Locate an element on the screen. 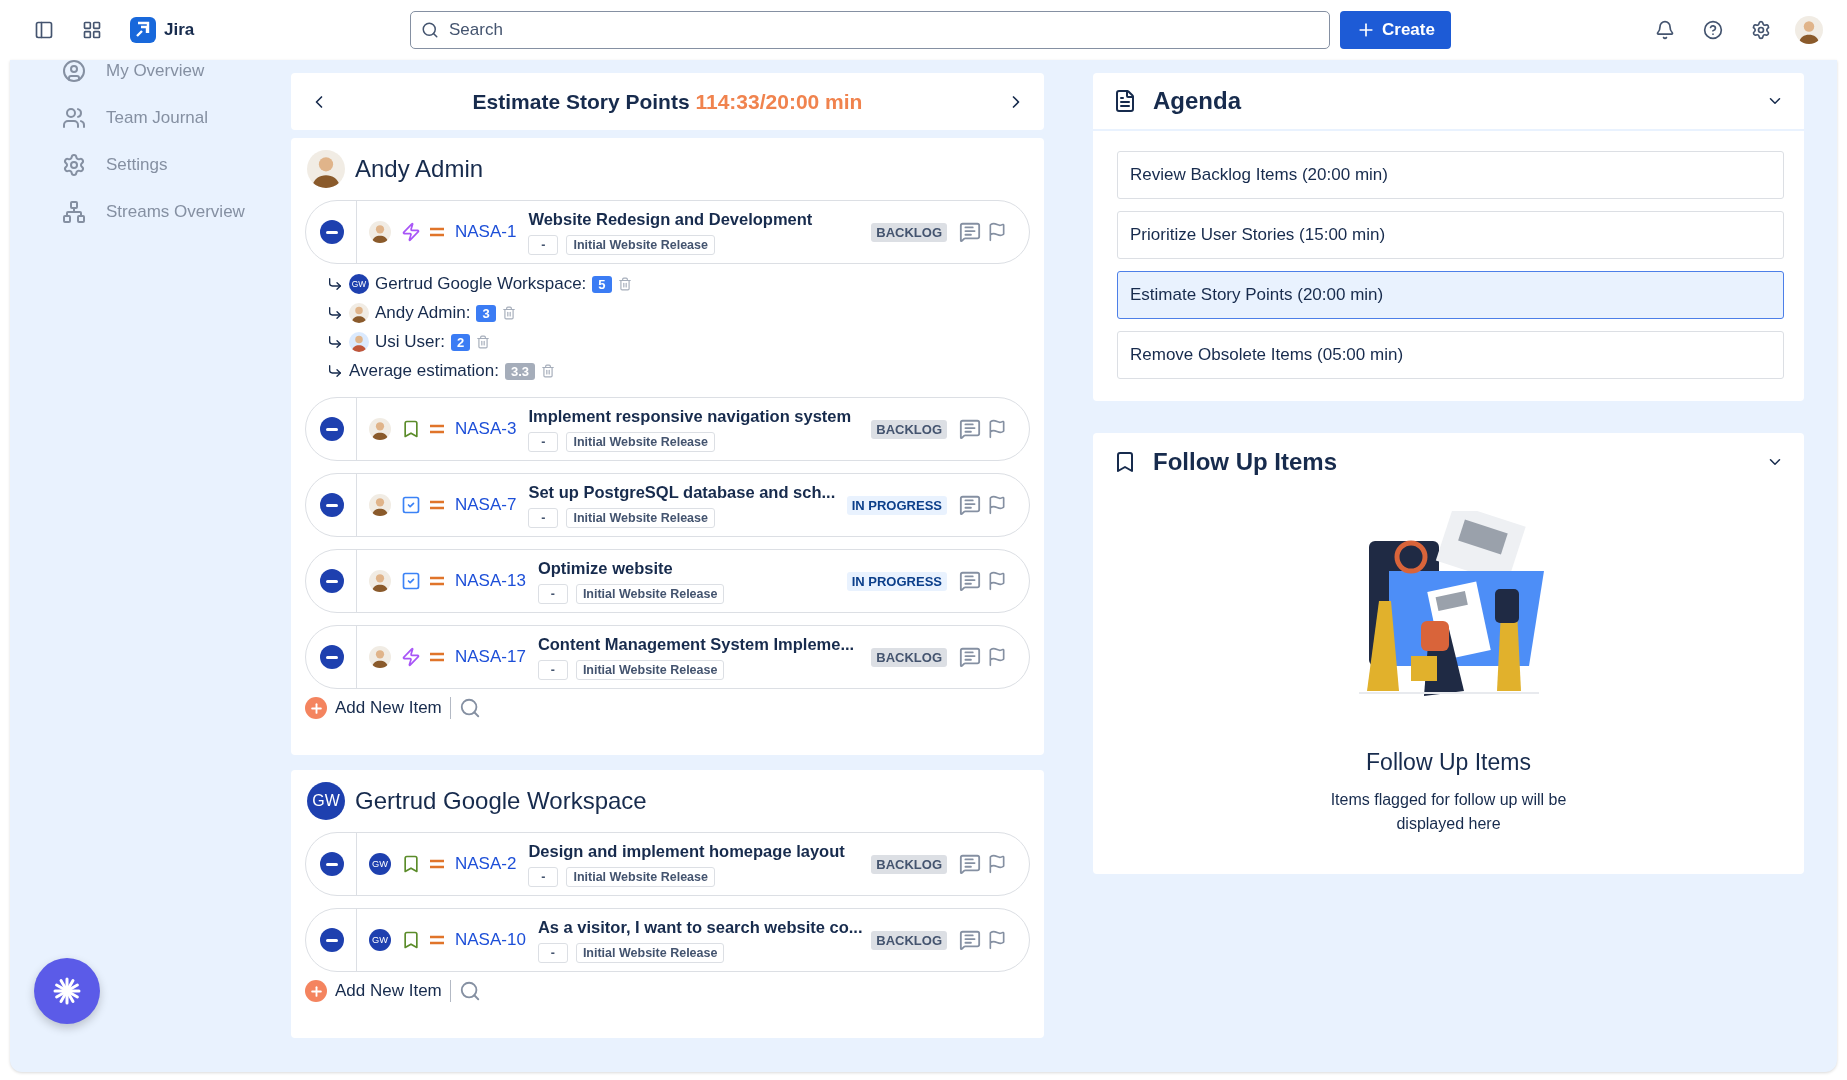  voter-name: Gertrud Google Workspace: is located at coordinates (481, 284).